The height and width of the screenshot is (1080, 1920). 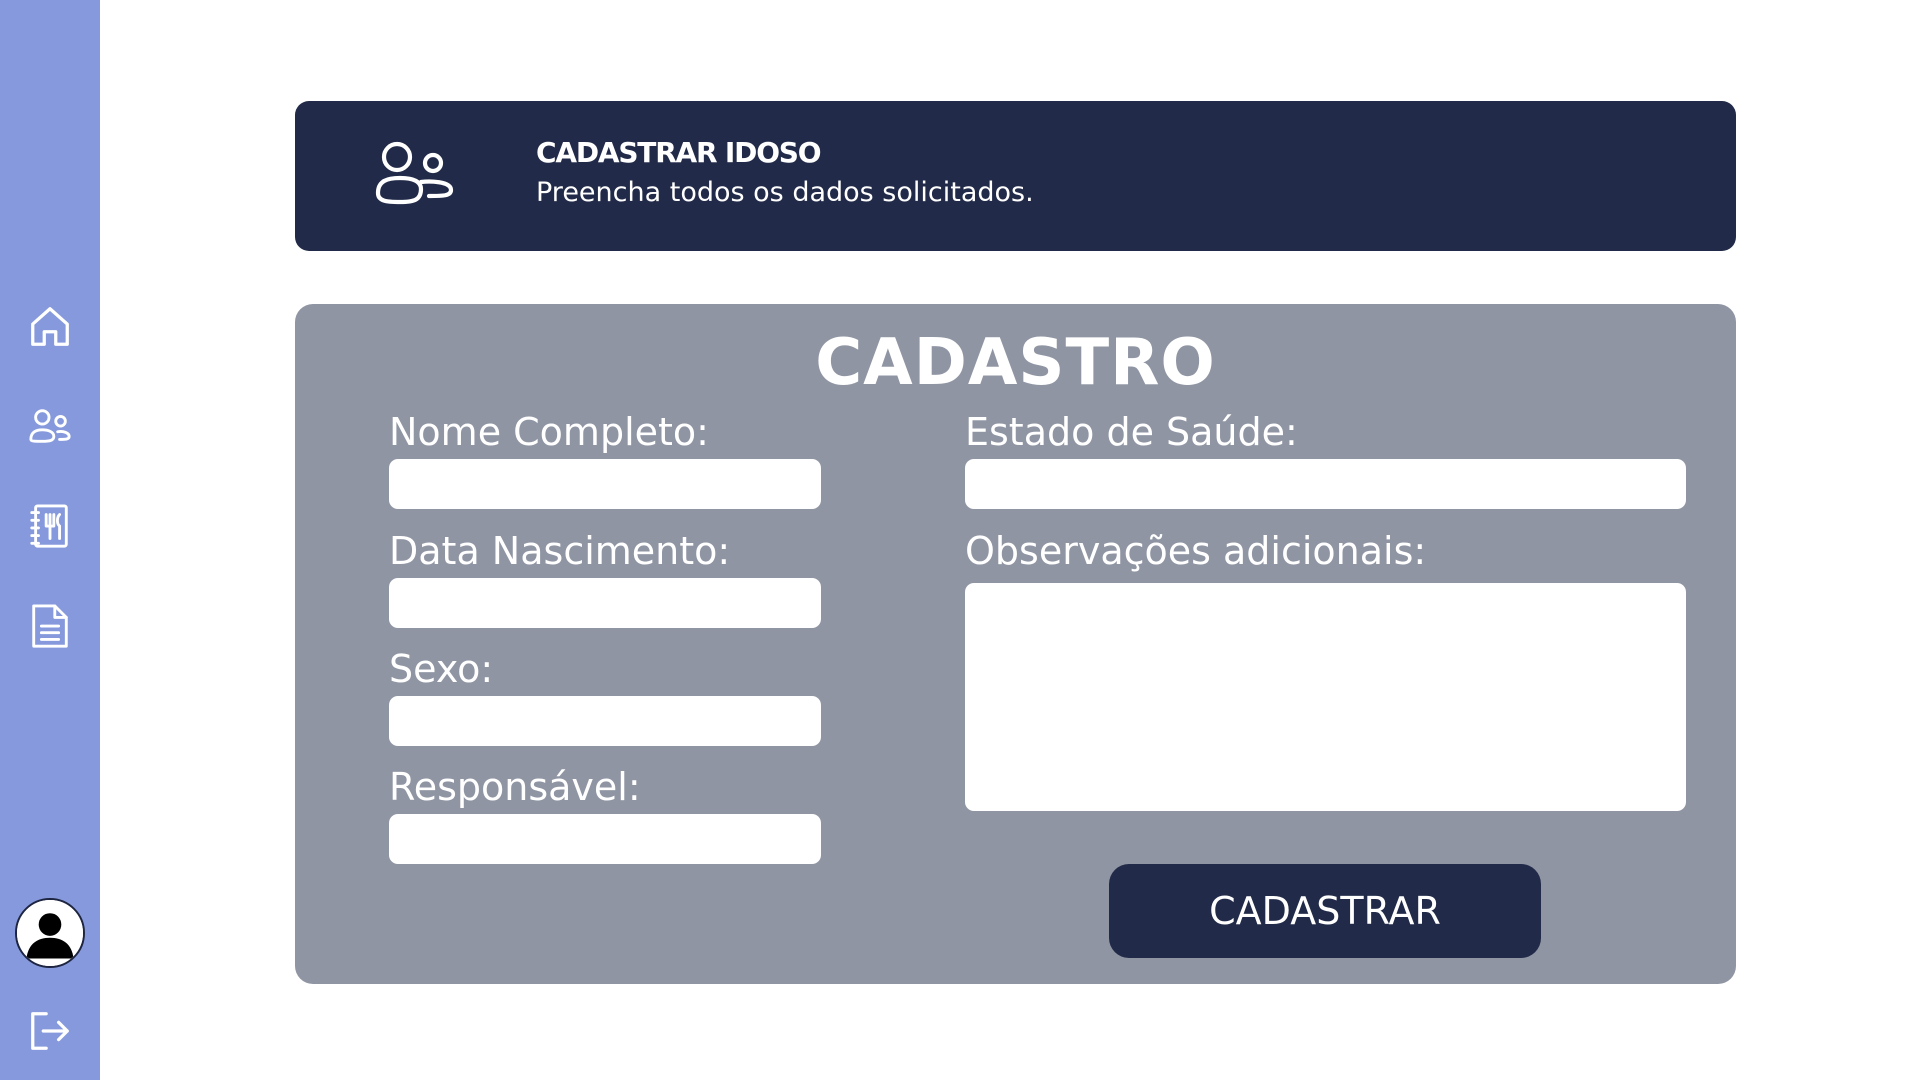 I want to click on sidebar, so click(x=50, y=540).